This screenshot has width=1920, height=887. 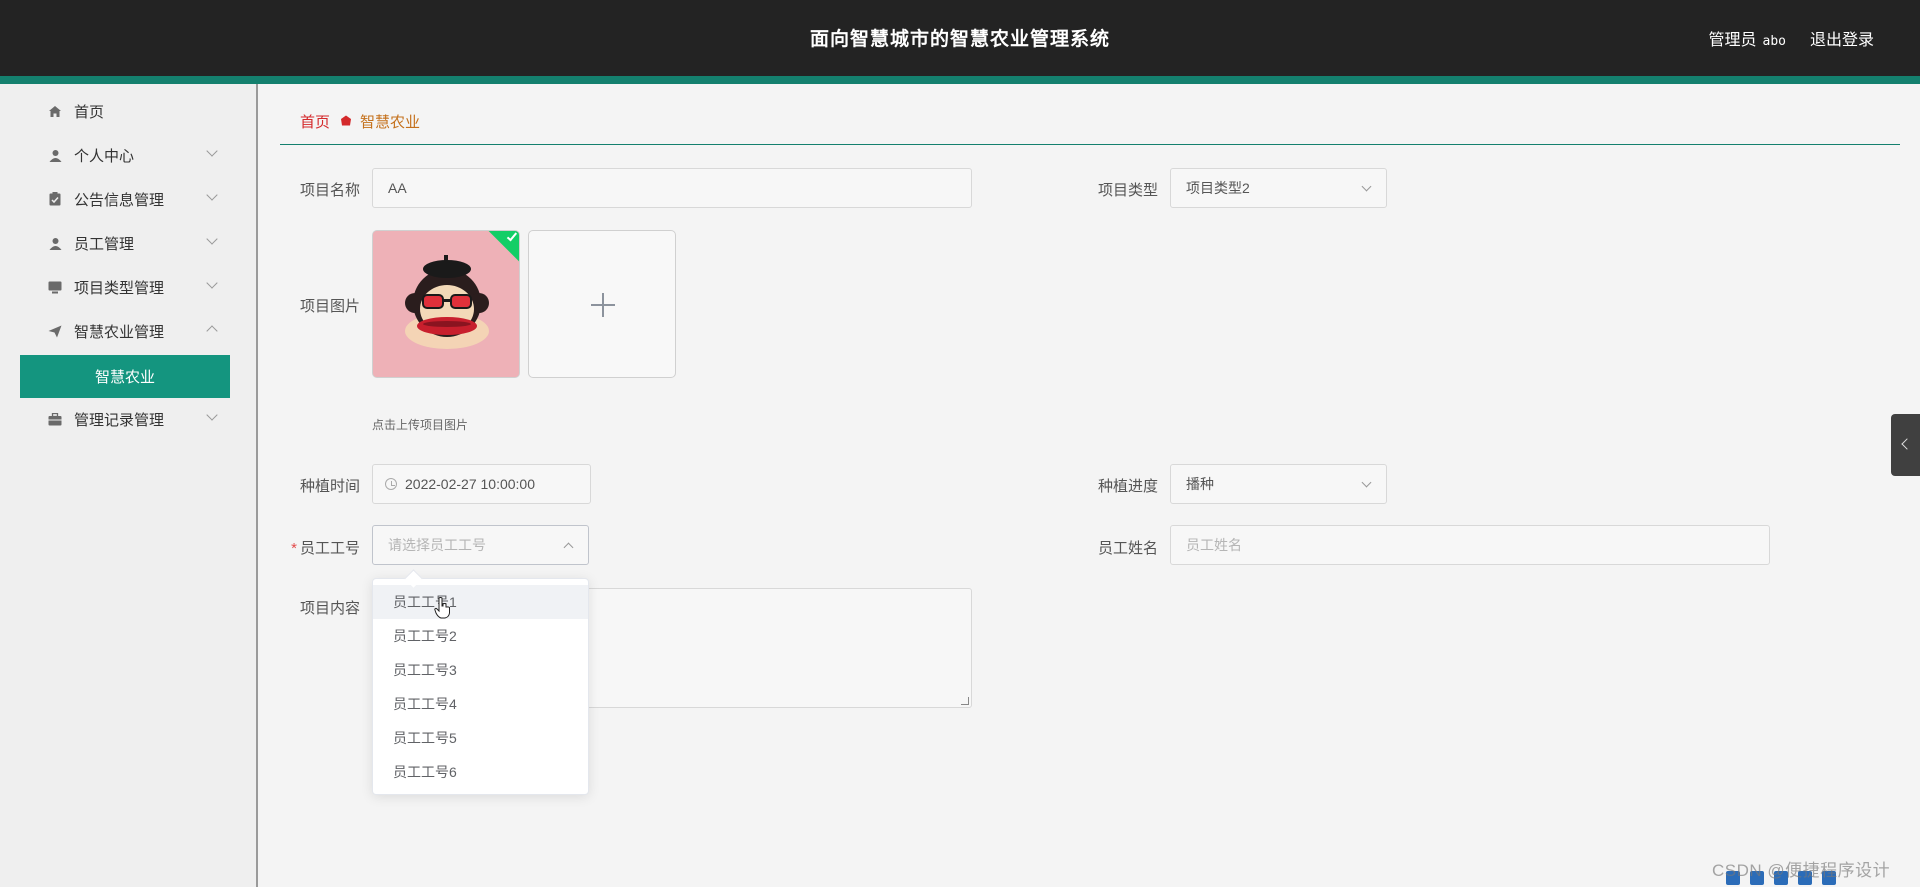 I want to click on header-accent-stripe, so click(x=960, y=80).